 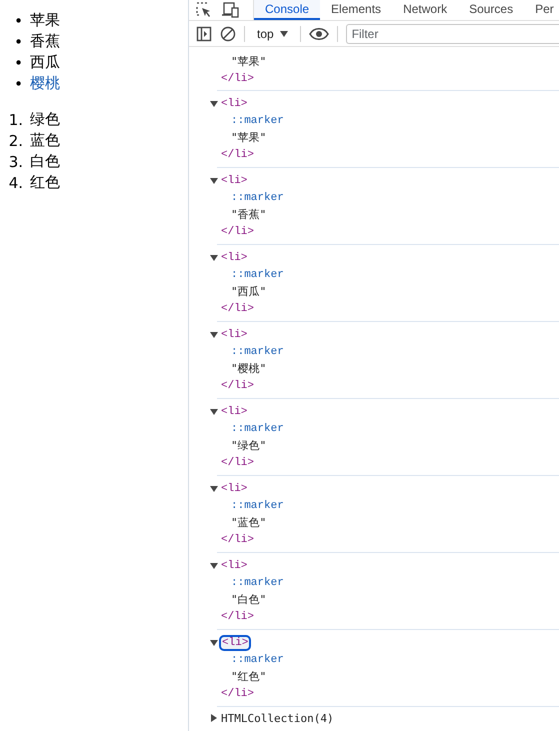 I want to click on collection-summary: HTMLCollection(4), so click(x=277, y=718).